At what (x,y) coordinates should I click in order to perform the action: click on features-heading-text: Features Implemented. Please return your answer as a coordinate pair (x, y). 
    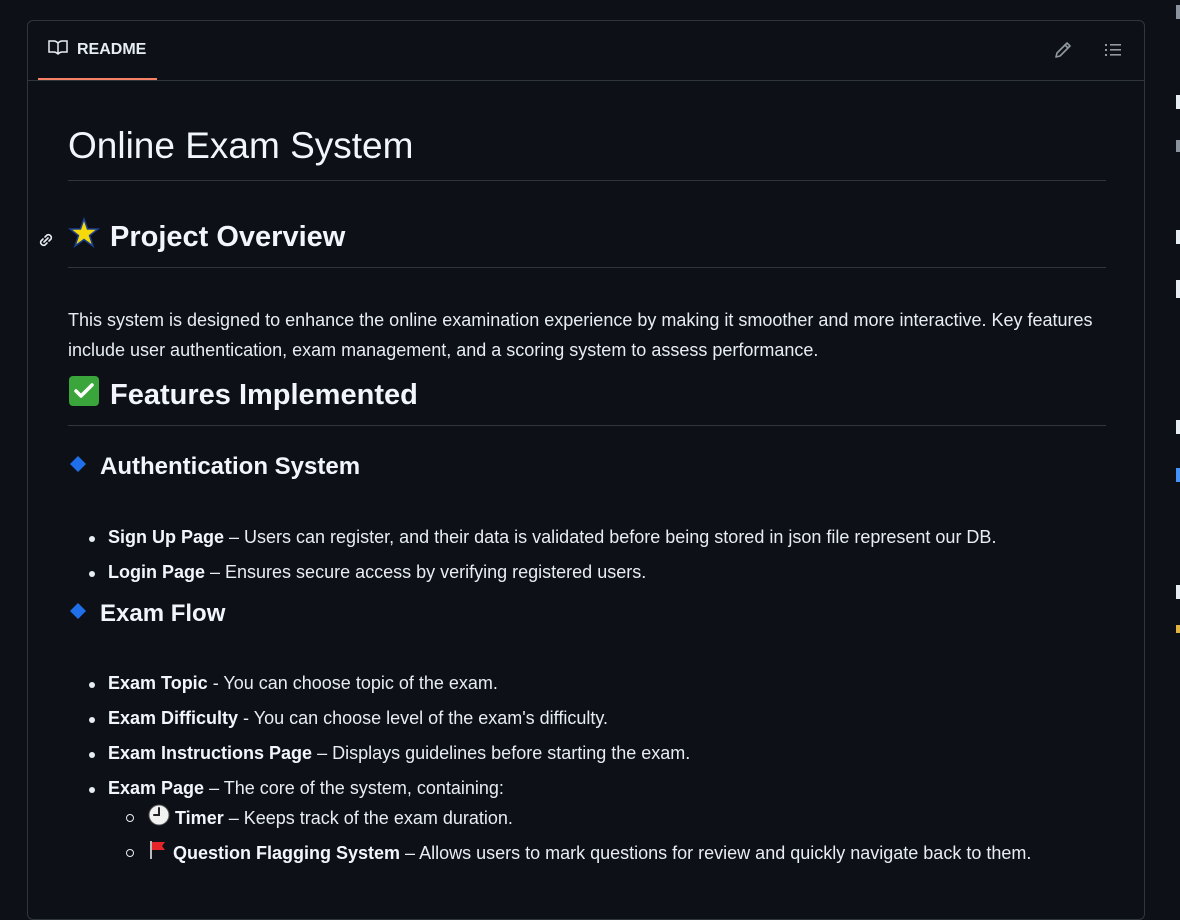
    Looking at the image, I should click on (264, 394).